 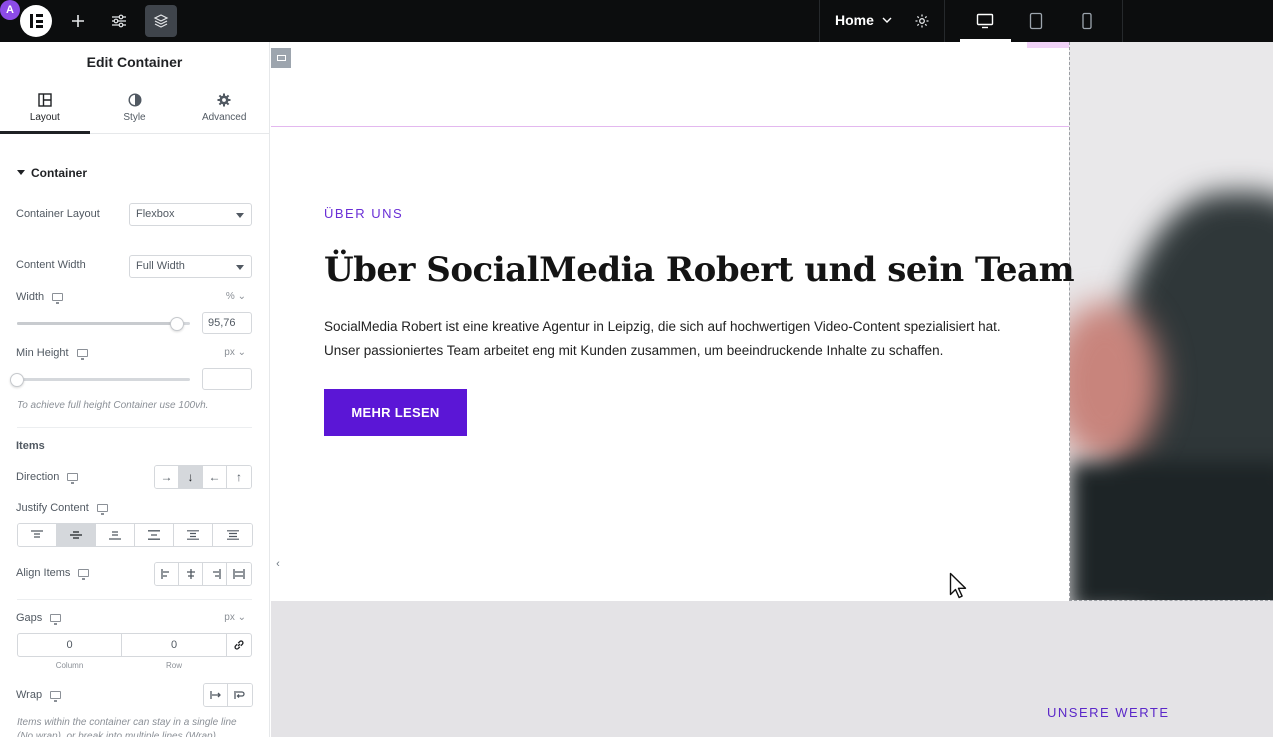 I want to click on width-slider-handle, so click(x=176, y=324).